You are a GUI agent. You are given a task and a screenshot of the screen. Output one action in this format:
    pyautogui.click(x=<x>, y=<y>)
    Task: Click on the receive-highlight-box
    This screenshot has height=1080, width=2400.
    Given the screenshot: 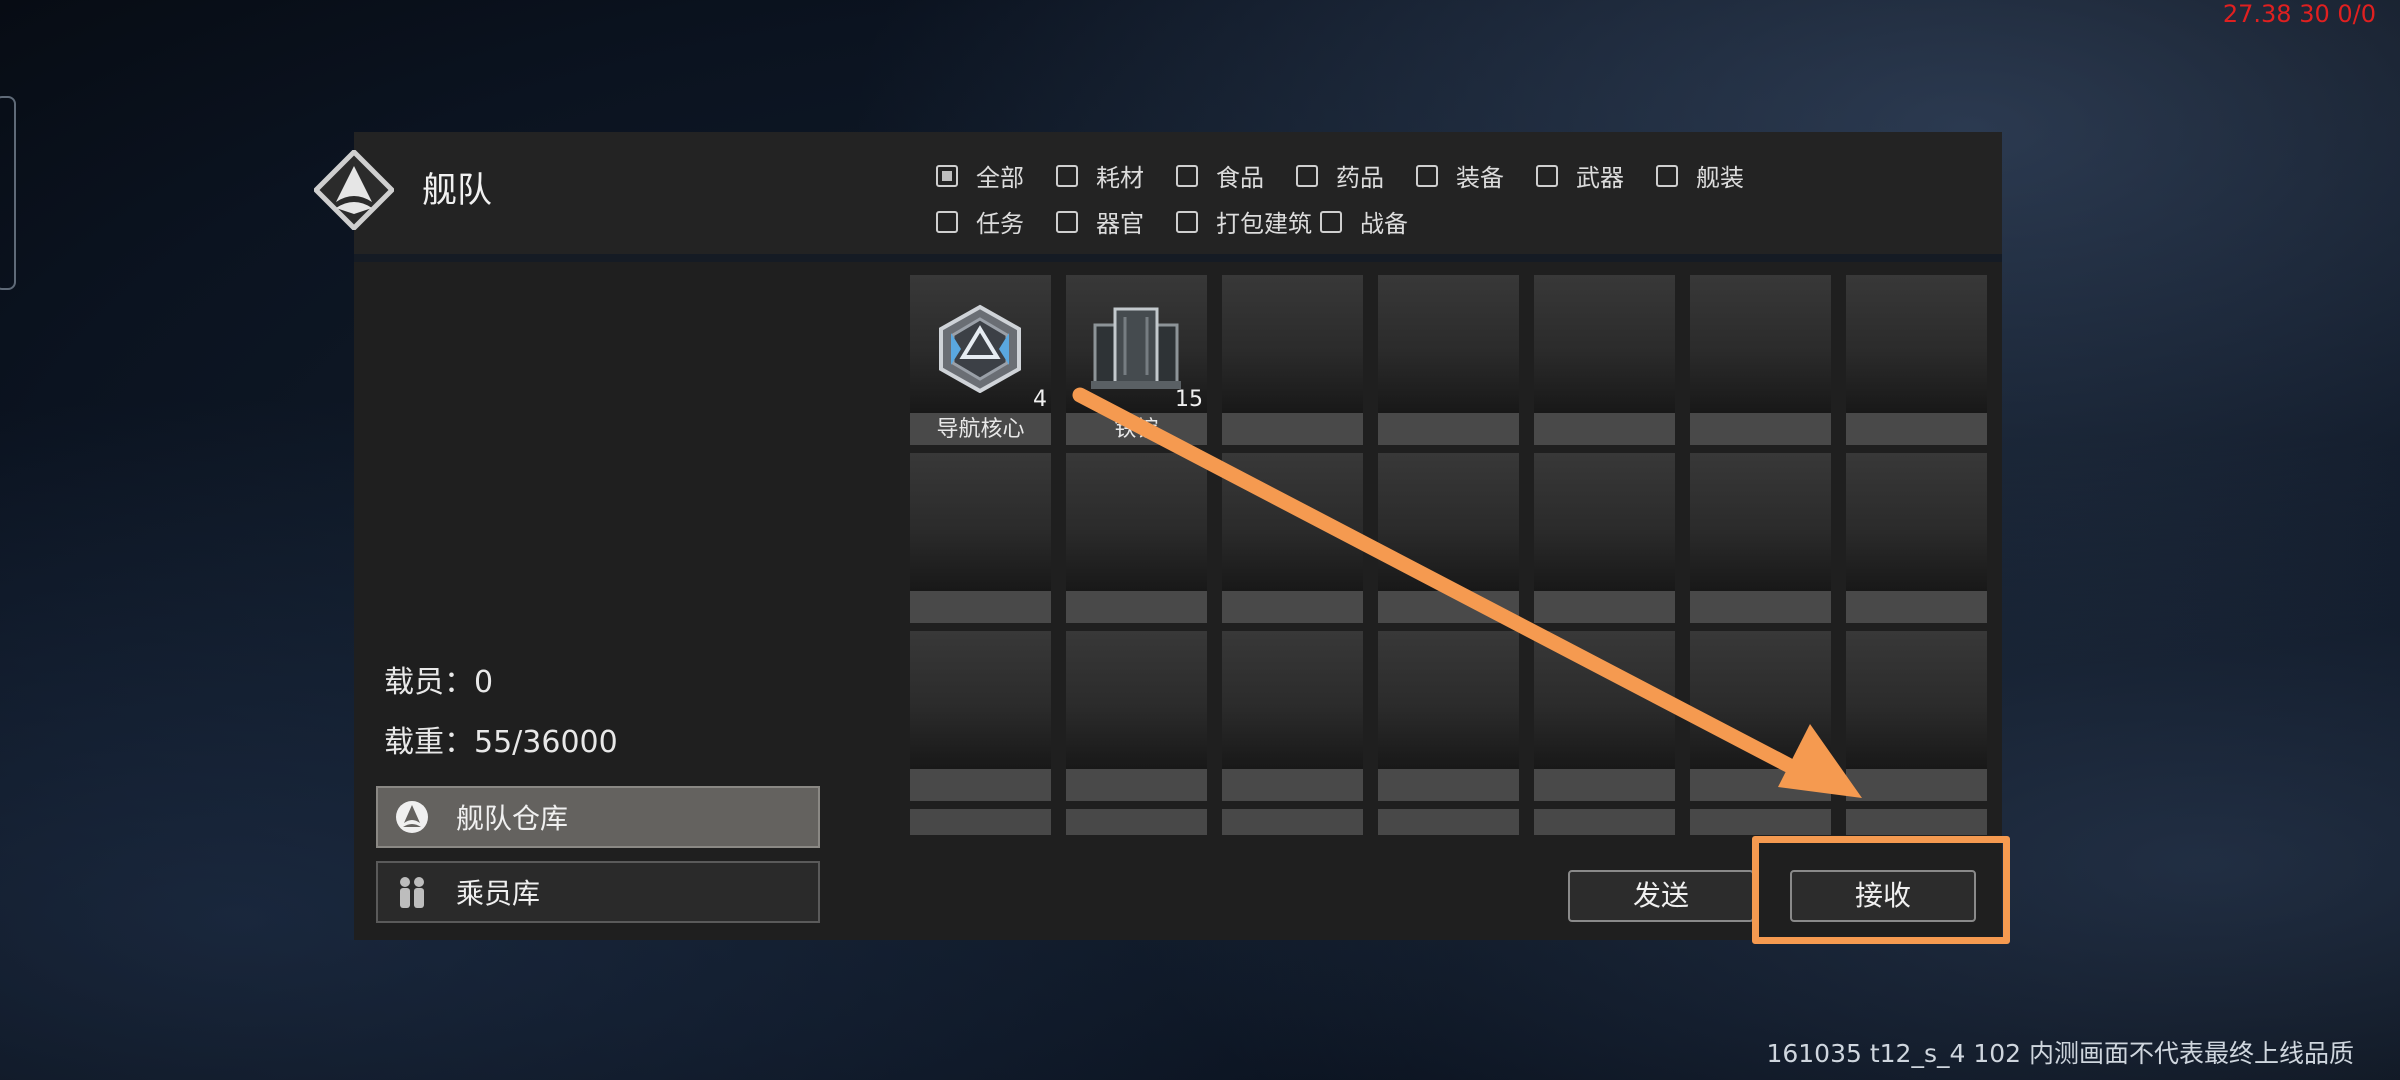 What is the action you would take?
    pyautogui.click(x=1881, y=890)
    